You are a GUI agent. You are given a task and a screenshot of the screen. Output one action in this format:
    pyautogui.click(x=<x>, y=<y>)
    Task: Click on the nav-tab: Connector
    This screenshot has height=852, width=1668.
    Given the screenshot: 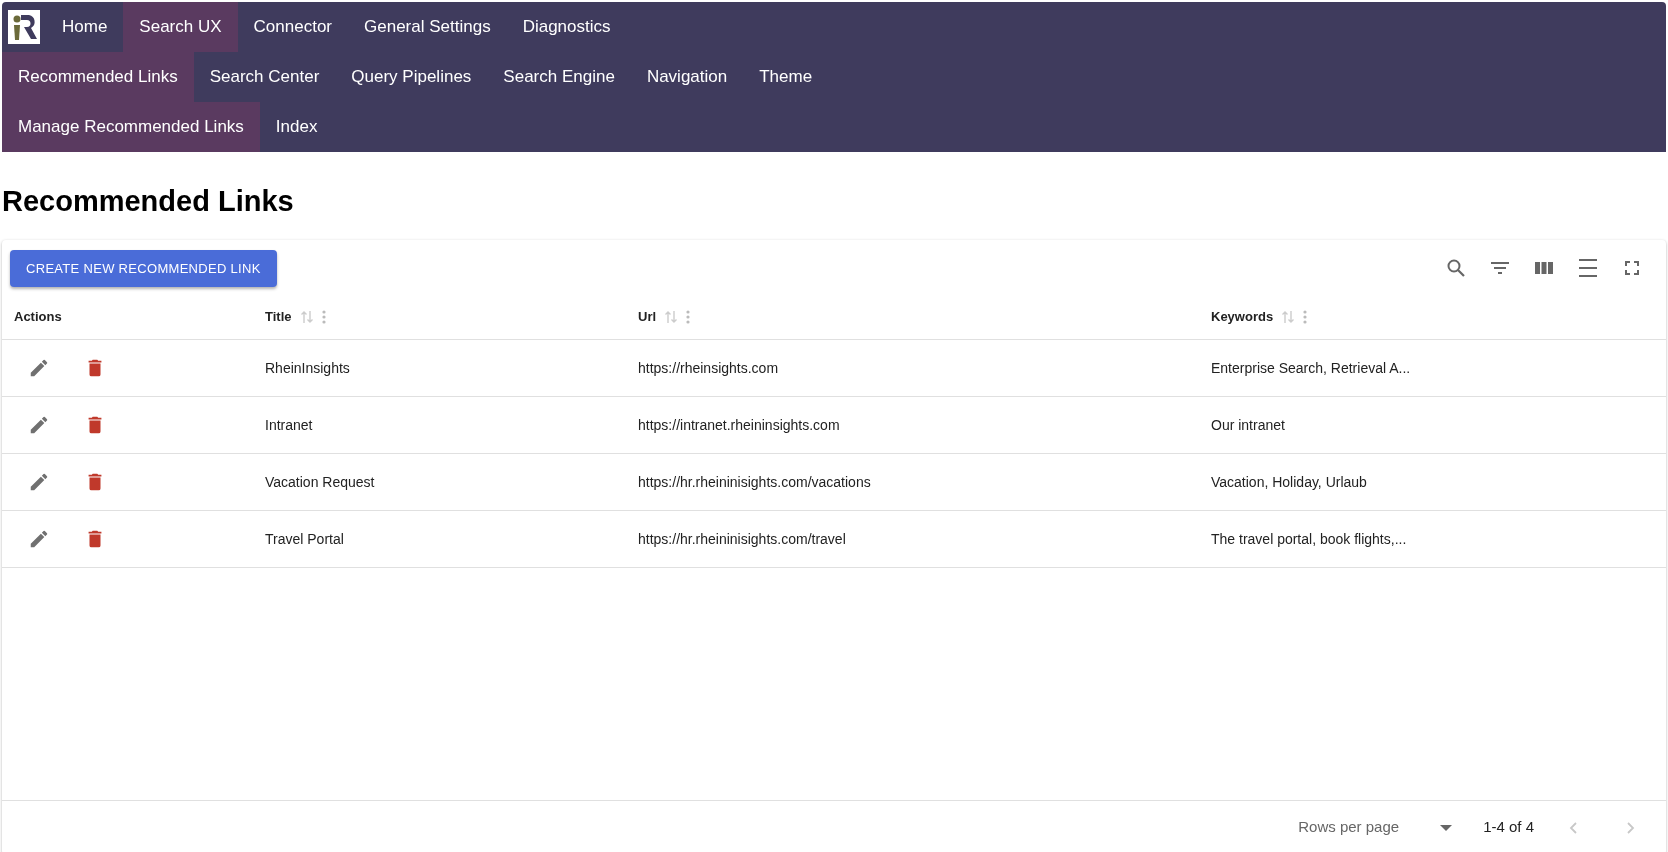 What is the action you would take?
    pyautogui.click(x=292, y=27)
    